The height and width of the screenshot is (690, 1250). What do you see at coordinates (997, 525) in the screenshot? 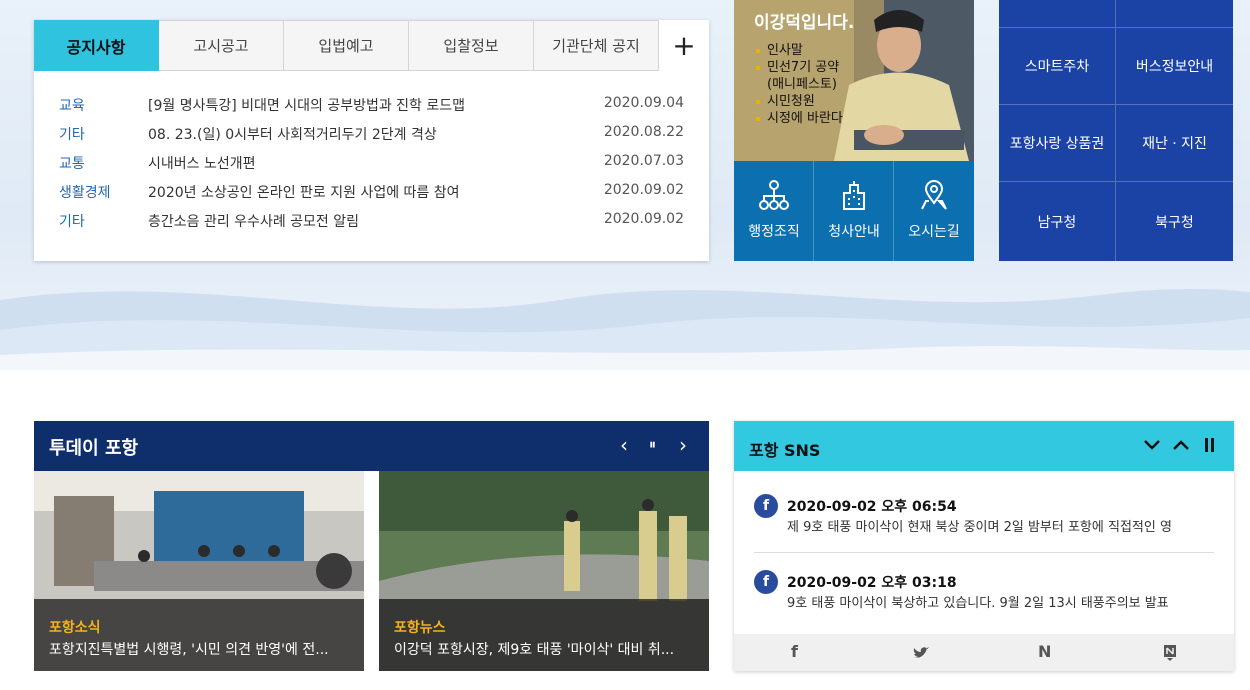
I see `post-text: 제 9호 태풍 마이삭이 현재 북상 중이며 2일 밤부터 포항에 직접적인 영` at bounding box center [997, 525].